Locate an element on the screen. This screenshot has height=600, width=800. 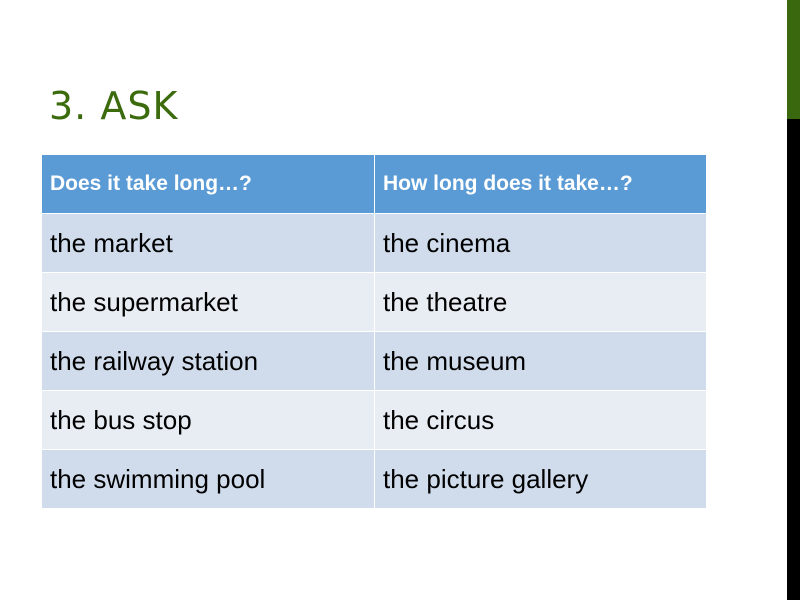
accent-bar-green is located at coordinates (793, 59).